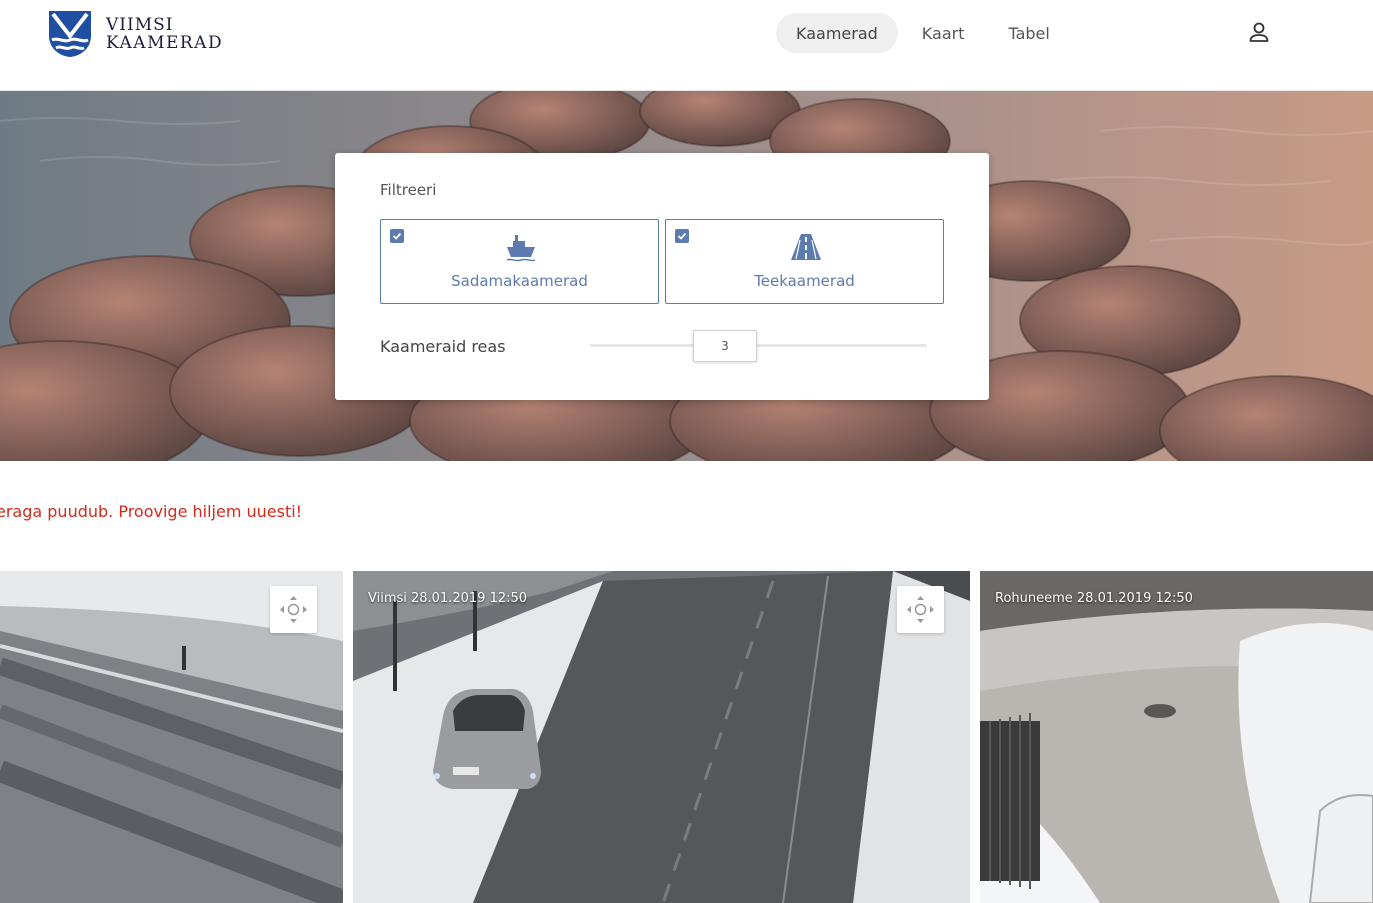  Describe the element at coordinates (443, 346) in the screenshot. I see `cameras-per-row-label: Kaameraid reas` at that location.